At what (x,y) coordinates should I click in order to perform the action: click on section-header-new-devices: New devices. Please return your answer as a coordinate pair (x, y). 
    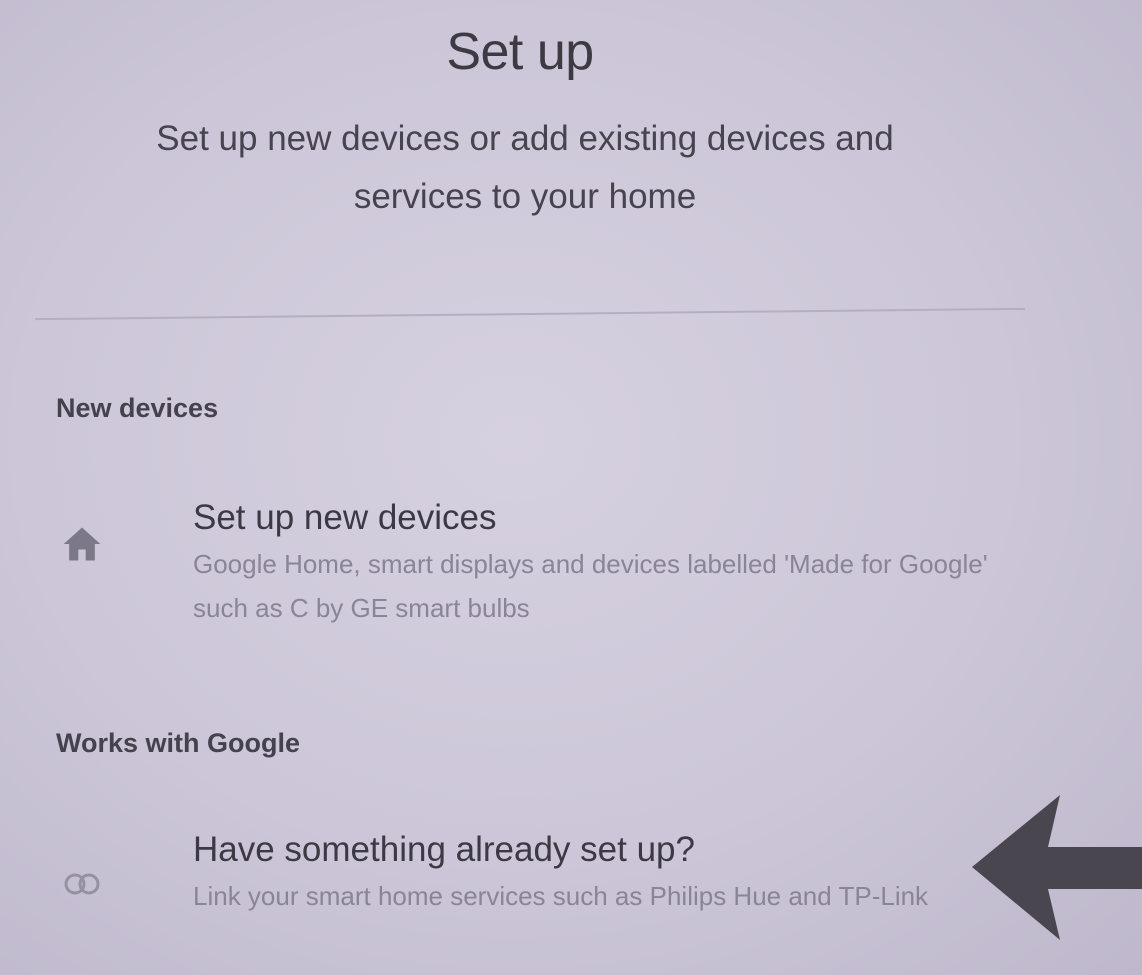
    Looking at the image, I should click on (137, 408).